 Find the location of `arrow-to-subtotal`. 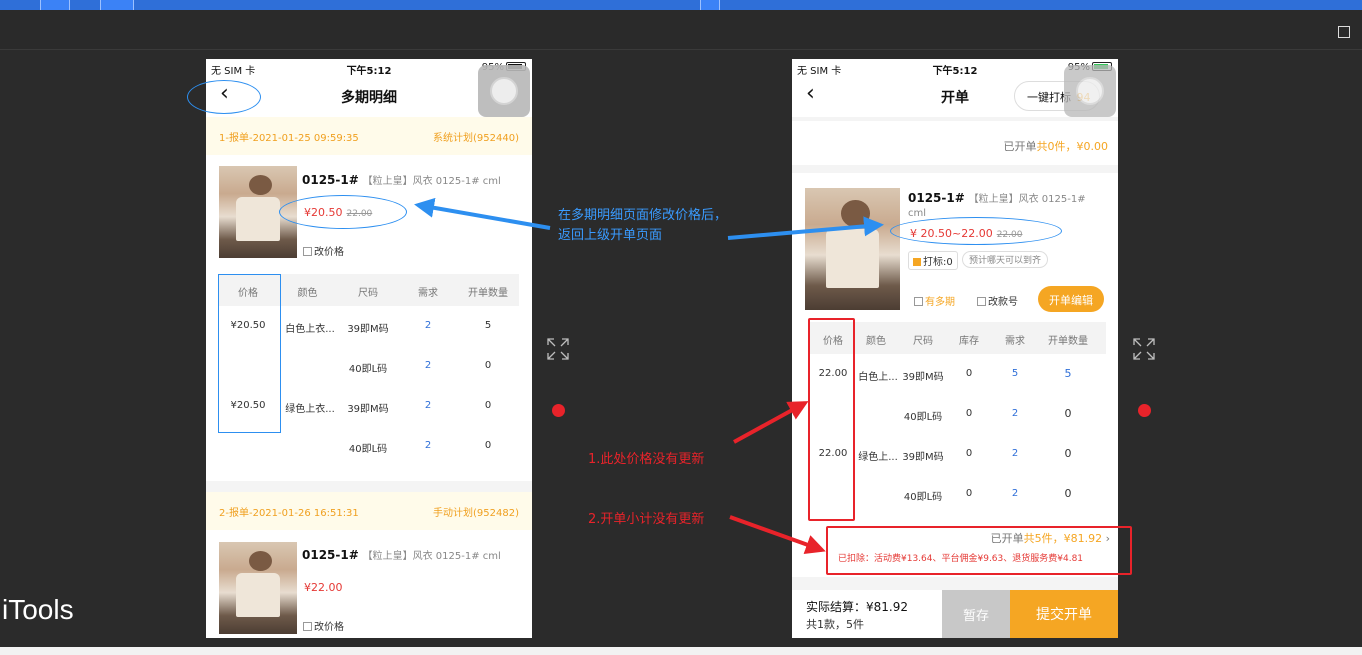

arrow-to-subtotal is located at coordinates (777, 535).